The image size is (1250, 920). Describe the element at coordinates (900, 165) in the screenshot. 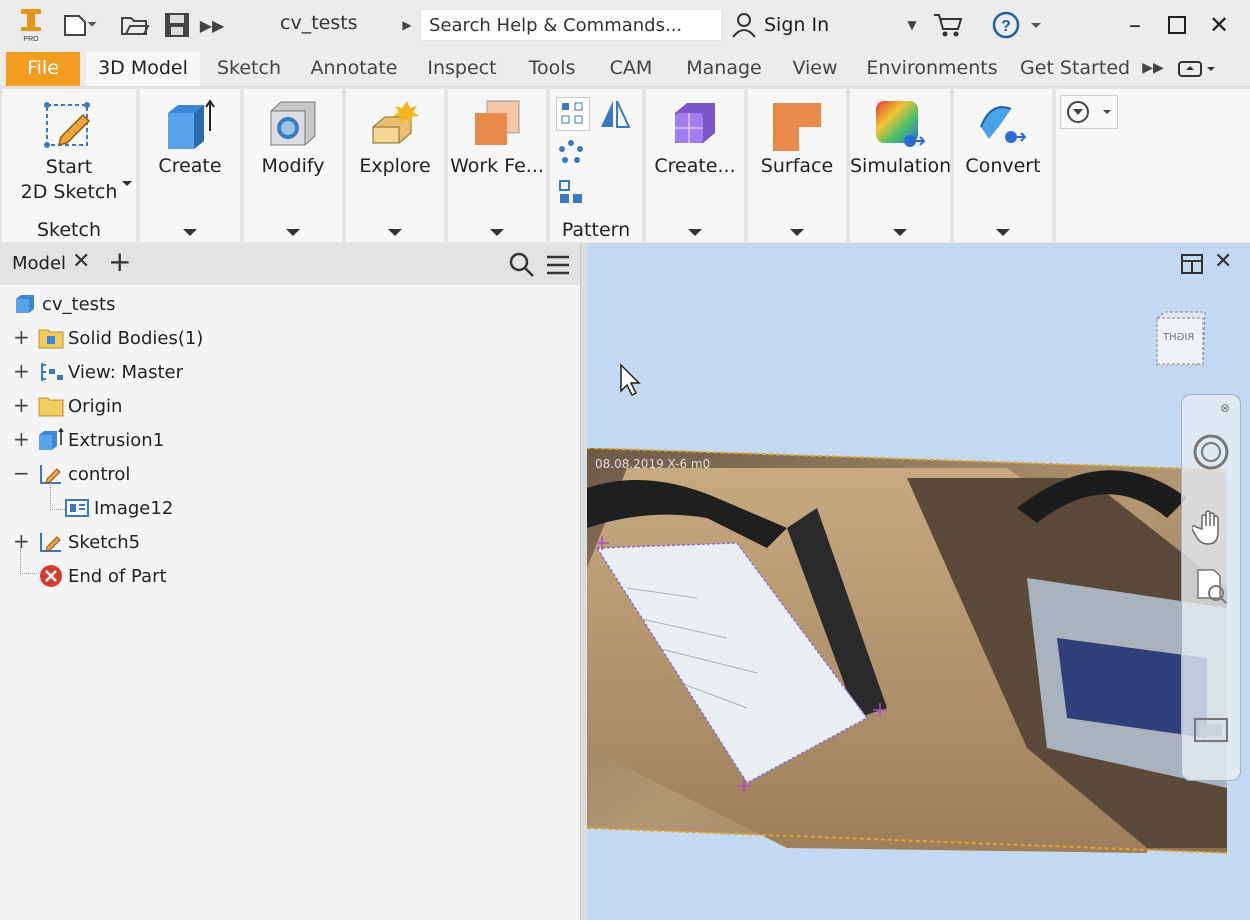

I see `simulation-panel: Simulation` at that location.